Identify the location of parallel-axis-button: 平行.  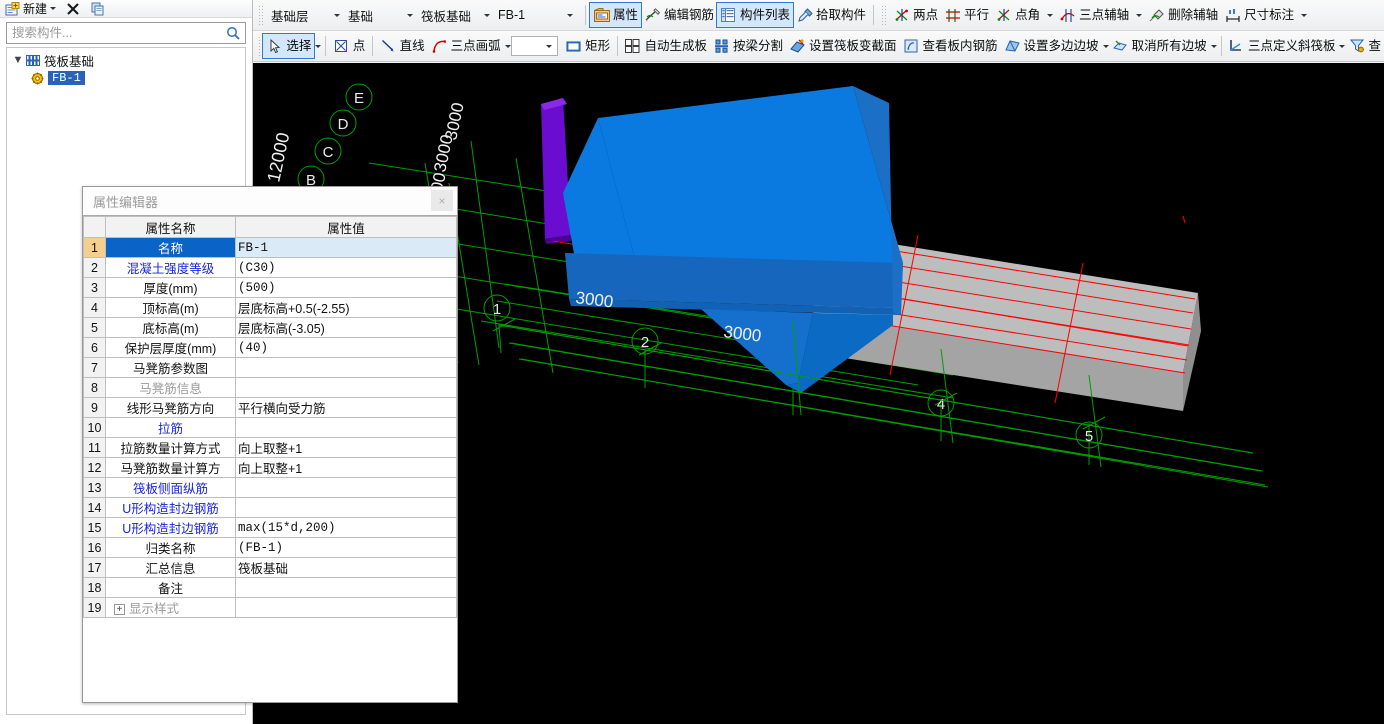
(966, 15).